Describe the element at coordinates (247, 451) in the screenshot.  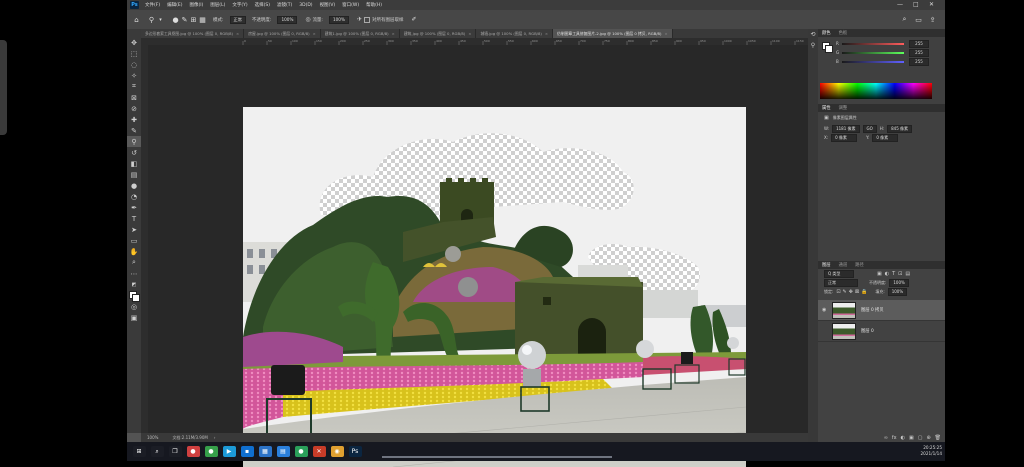
I see `app-icon-4: ▪` at that location.